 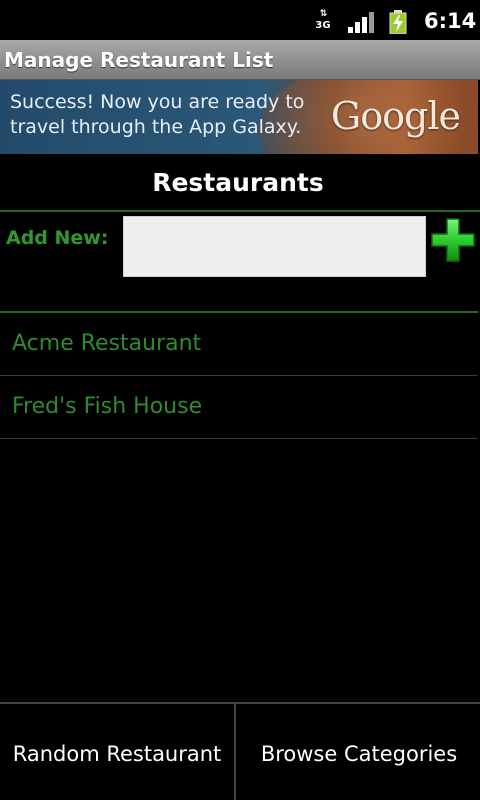 I want to click on status-bar: ⇅ 3G 6:14, so click(x=240, y=20).